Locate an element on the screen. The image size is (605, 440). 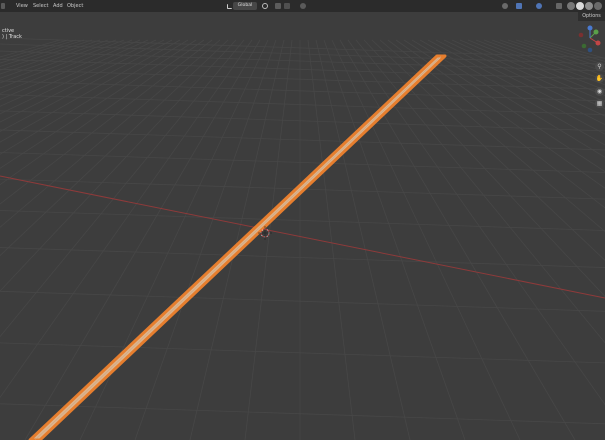
orientation-label: Global is located at coordinates (245, 5).